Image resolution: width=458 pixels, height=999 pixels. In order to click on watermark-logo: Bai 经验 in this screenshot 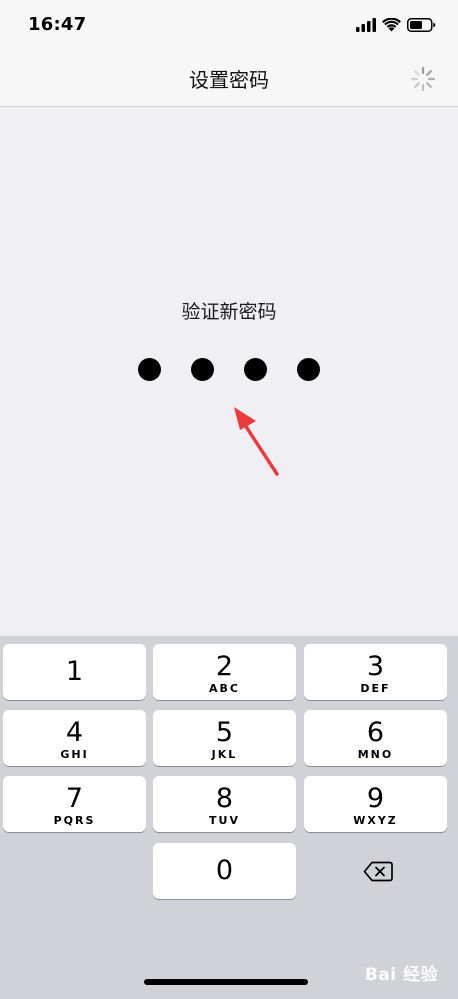, I will do `click(401, 975)`.